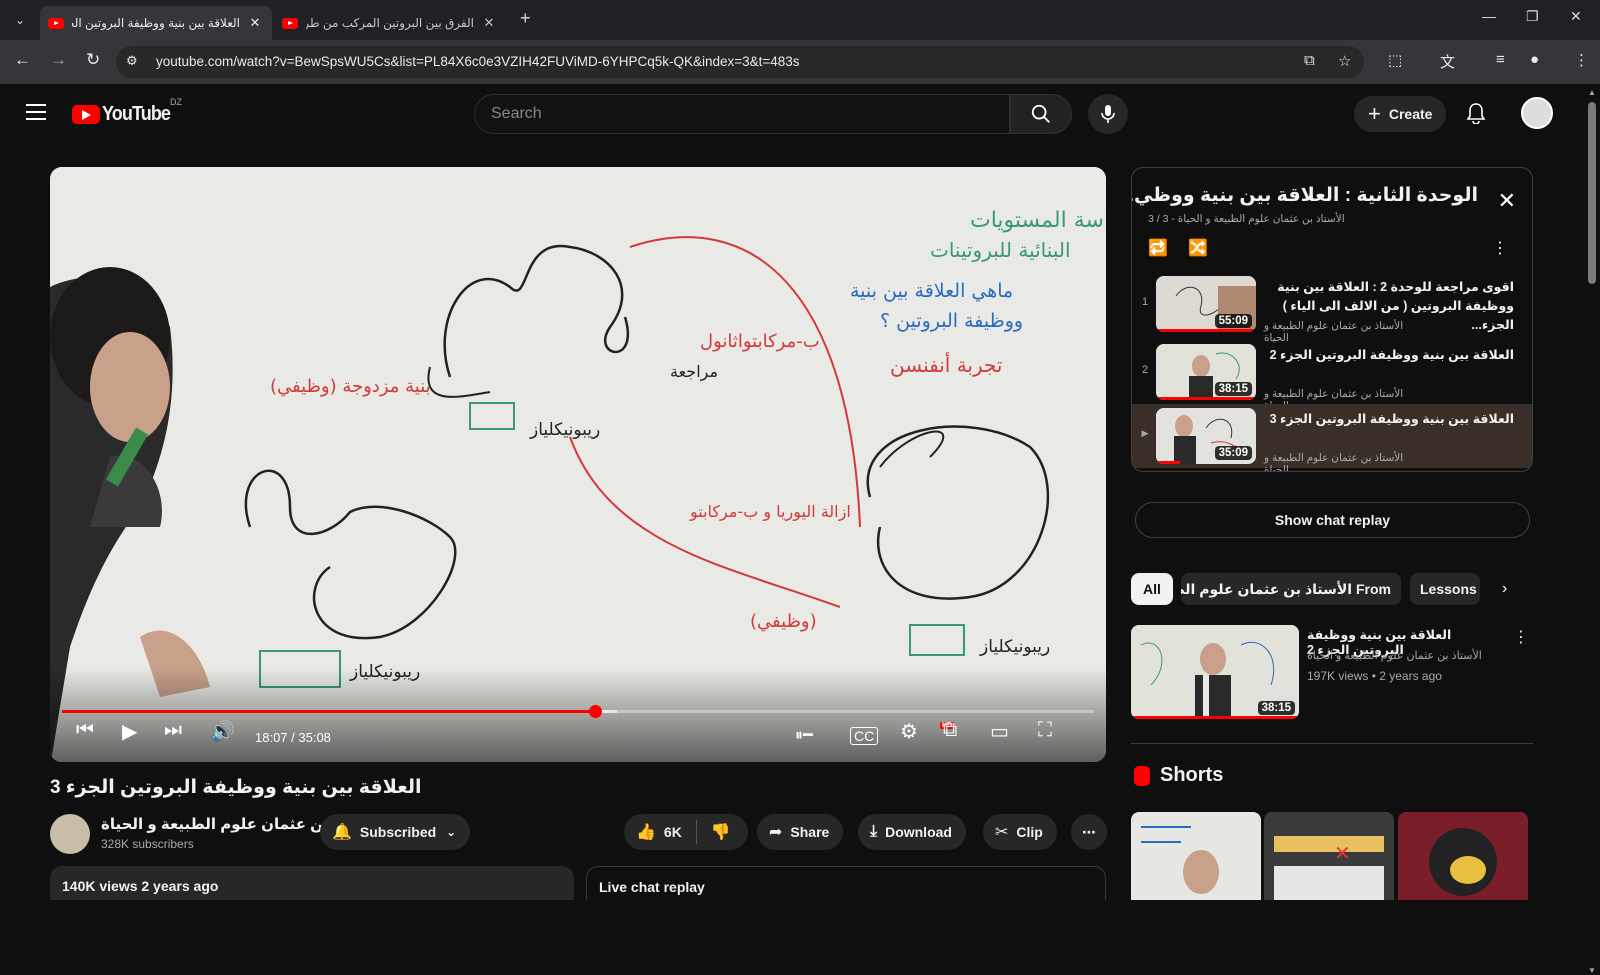  Describe the element at coordinates (36, 112) in the screenshot. I see `menu-icon` at that location.